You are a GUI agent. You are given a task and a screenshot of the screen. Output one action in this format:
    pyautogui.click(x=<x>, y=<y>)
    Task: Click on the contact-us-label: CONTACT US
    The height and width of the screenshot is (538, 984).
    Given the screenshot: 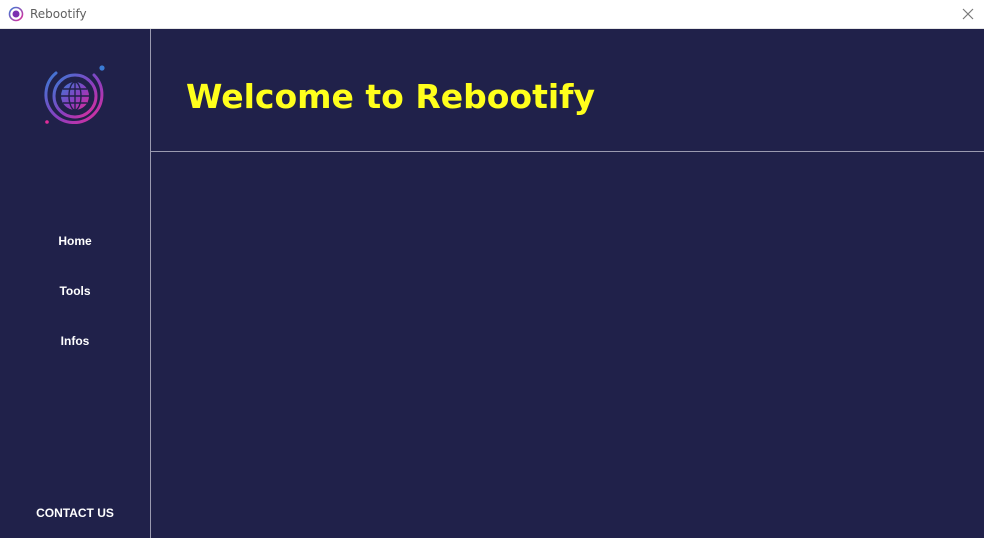 What is the action you would take?
    pyautogui.click(x=75, y=513)
    